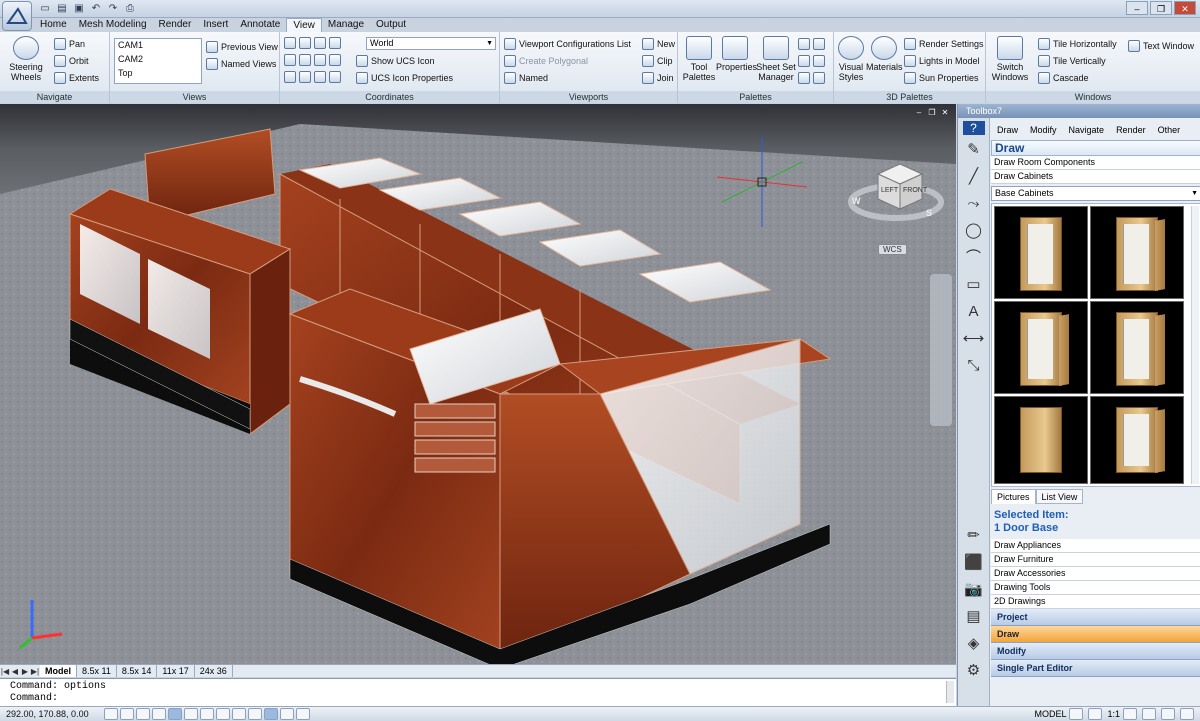 The image size is (1200, 721). Describe the element at coordinates (974, 258) in the screenshot. I see `arc-icon: ⌒` at that location.